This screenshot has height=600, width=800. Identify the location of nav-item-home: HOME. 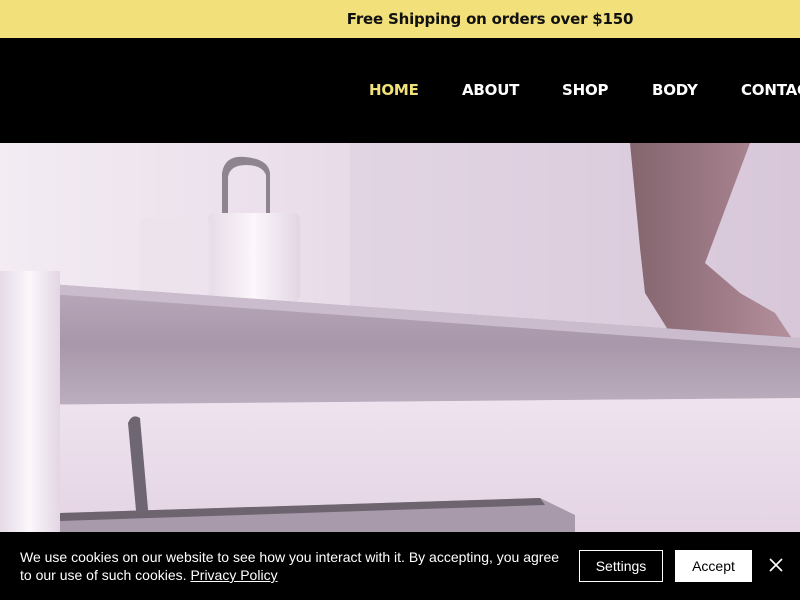
(394, 90).